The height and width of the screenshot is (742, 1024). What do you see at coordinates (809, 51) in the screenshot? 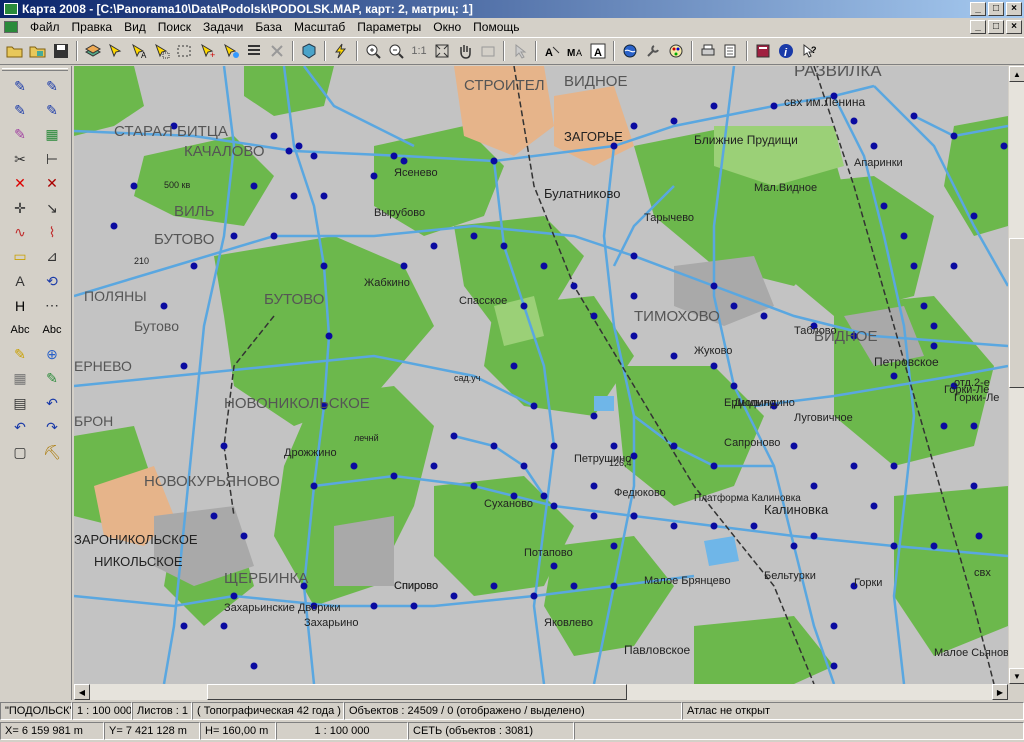
I see `help-pointer-icon: ?` at bounding box center [809, 51].